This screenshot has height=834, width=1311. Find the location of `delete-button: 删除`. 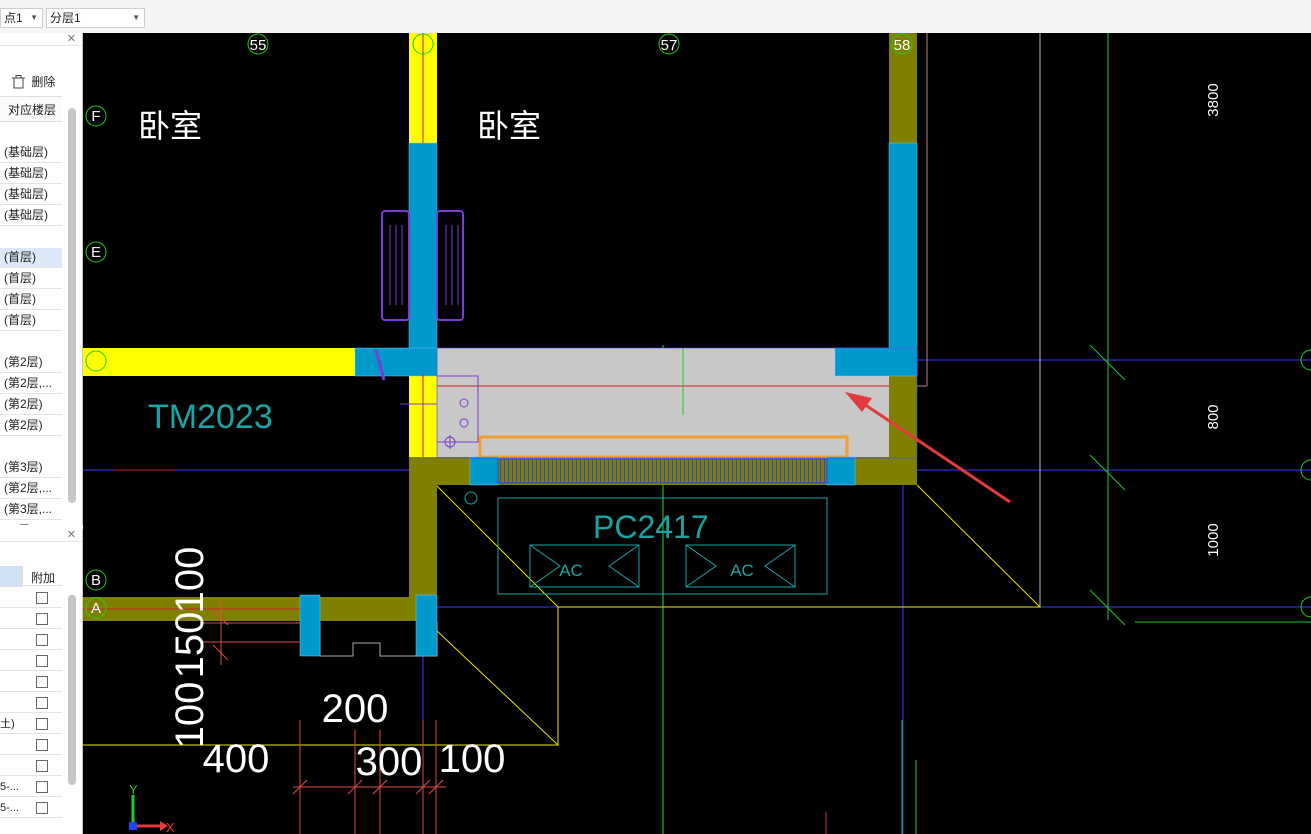

delete-button: 删除 is located at coordinates (33, 81).